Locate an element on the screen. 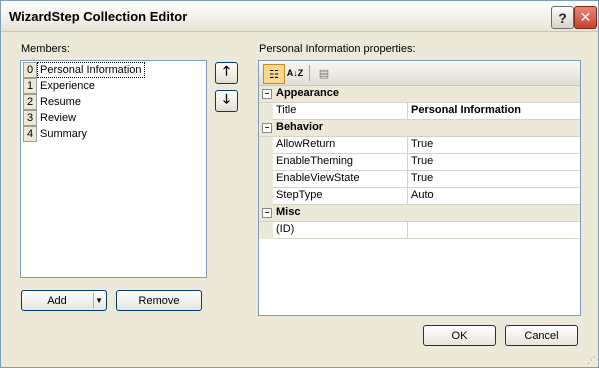 The width and height of the screenshot is (599, 368). property-row-steptype: StepType Auto is located at coordinates (419, 196).